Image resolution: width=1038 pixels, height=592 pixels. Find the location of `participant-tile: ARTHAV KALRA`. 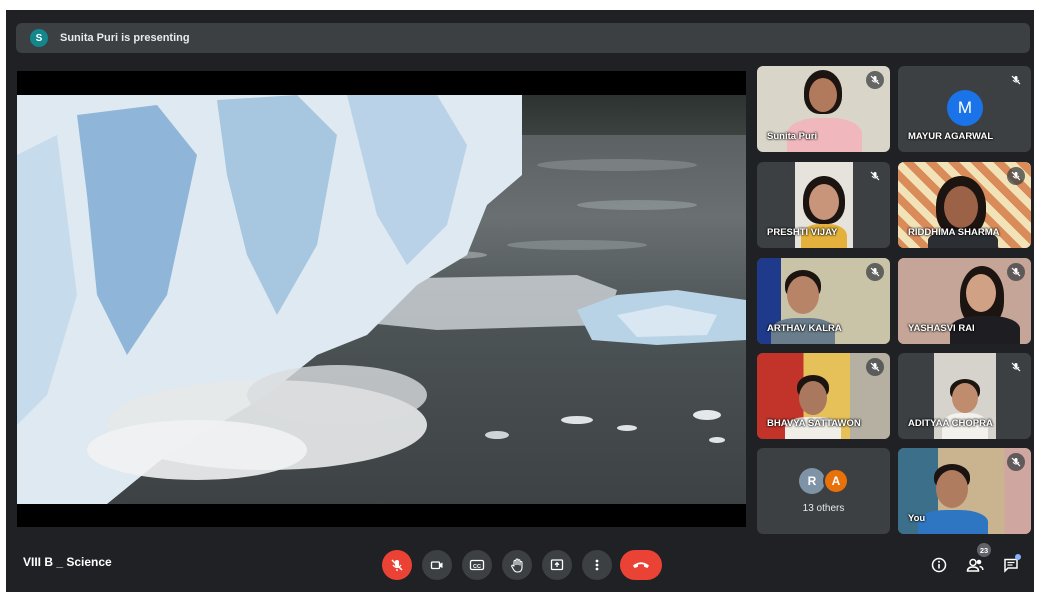

participant-tile: ARTHAV KALRA is located at coordinates (823, 301).